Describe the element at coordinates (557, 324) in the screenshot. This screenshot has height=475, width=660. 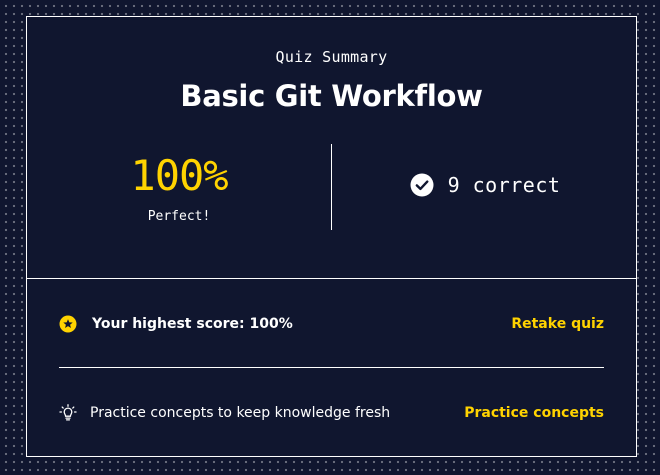
I see `retake-quiz-link: Retake quiz` at that location.